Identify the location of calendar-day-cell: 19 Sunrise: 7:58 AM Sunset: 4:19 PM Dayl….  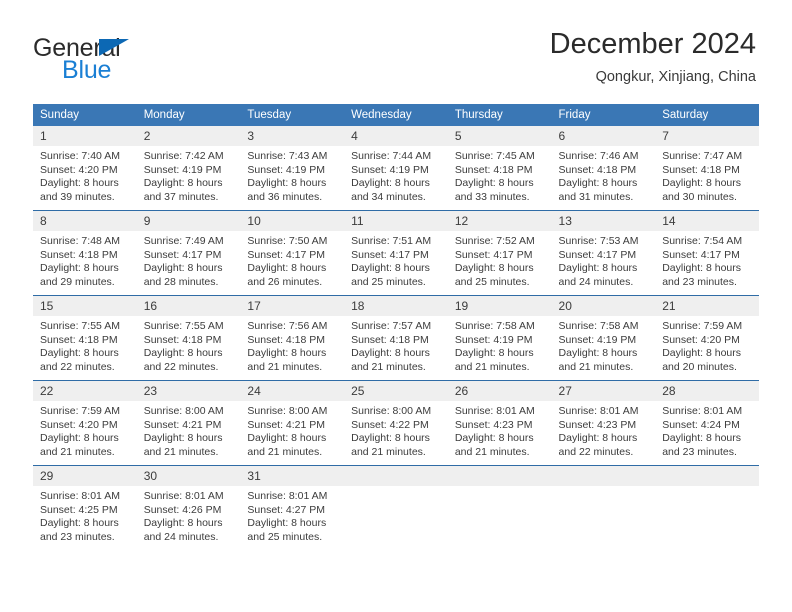
(499, 338).